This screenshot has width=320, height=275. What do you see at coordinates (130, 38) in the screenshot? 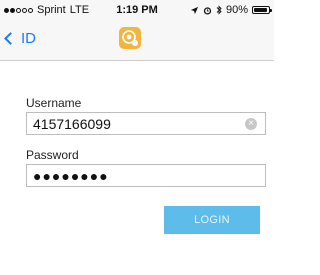
I see `app-logo-icon` at bounding box center [130, 38].